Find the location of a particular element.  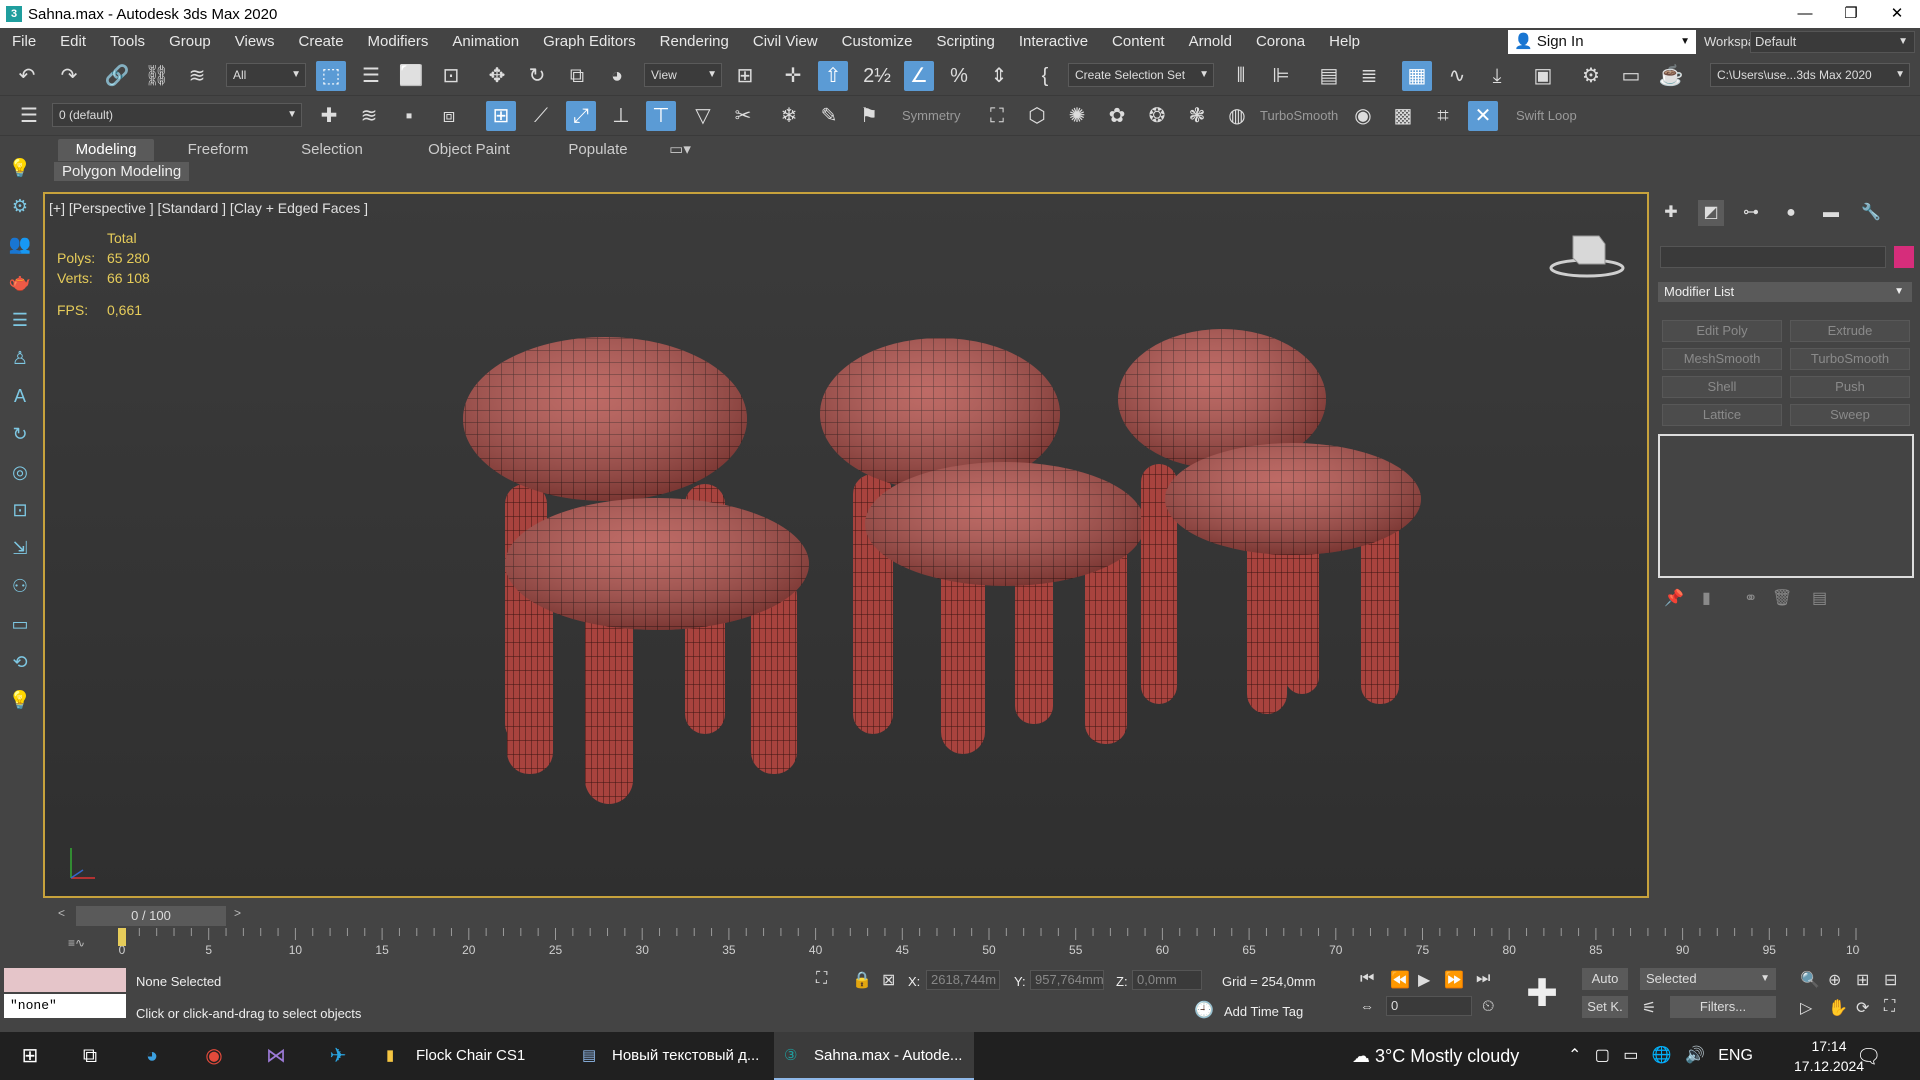

project-folder-select: C:\Users\use...3ds Max 2020 ▼ is located at coordinates (1810, 75).